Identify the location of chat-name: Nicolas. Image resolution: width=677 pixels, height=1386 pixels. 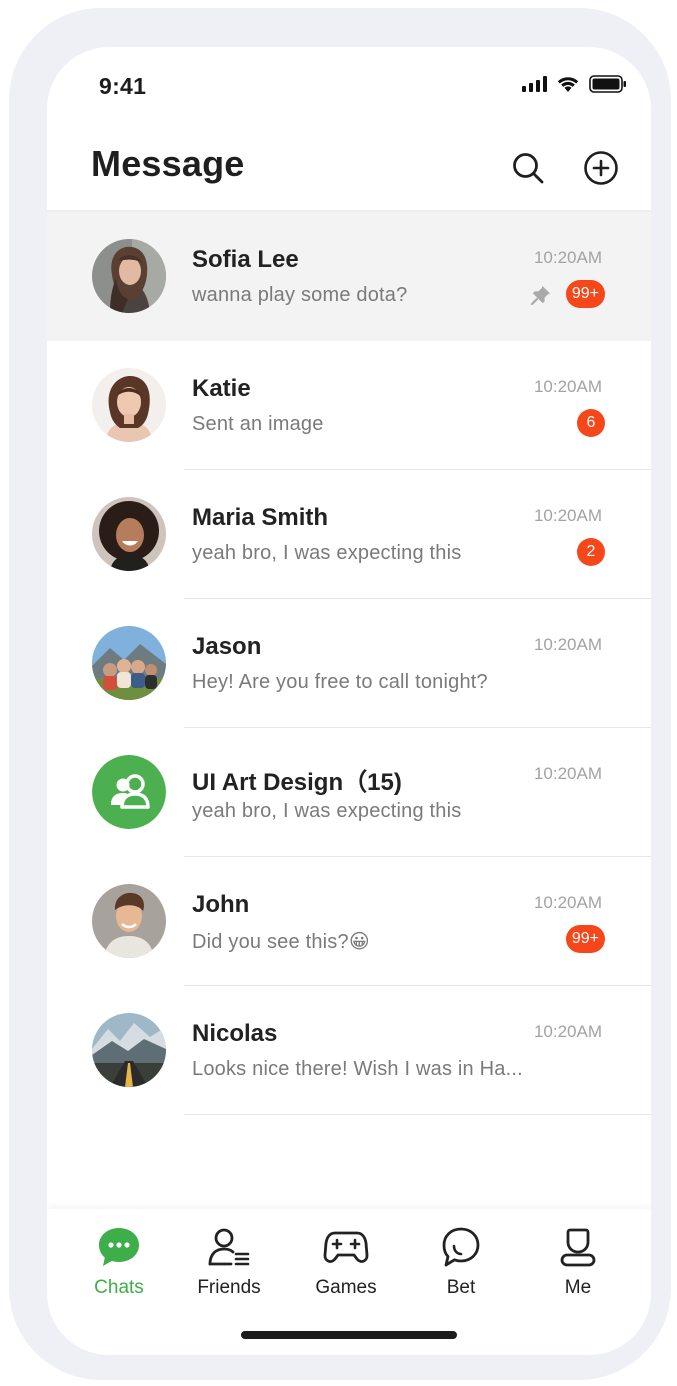
(235, 1033).